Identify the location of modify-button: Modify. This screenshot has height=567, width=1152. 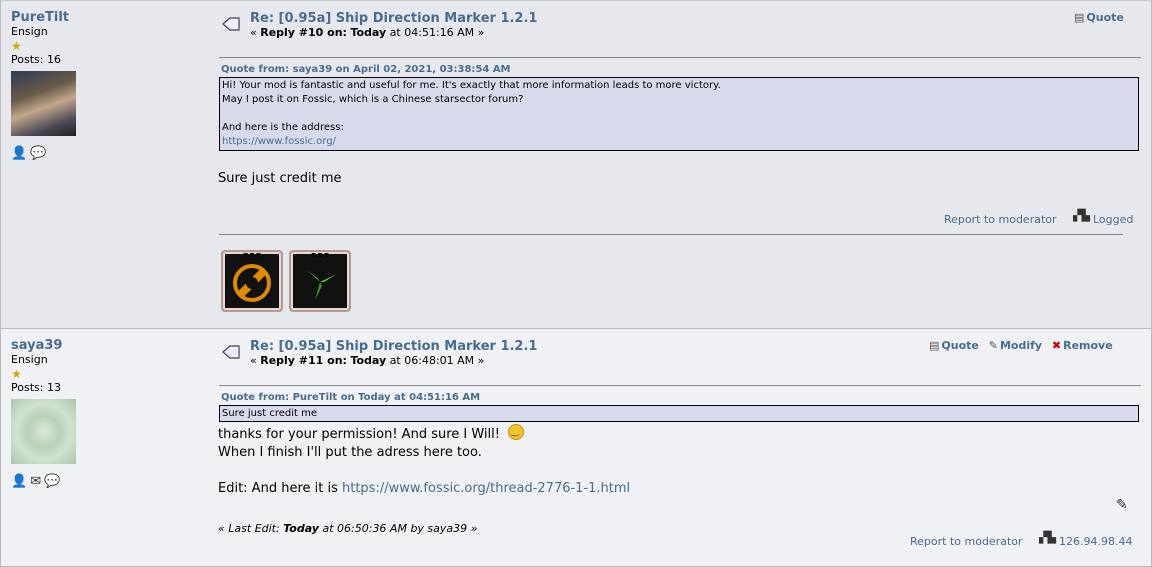
(1021, 345).